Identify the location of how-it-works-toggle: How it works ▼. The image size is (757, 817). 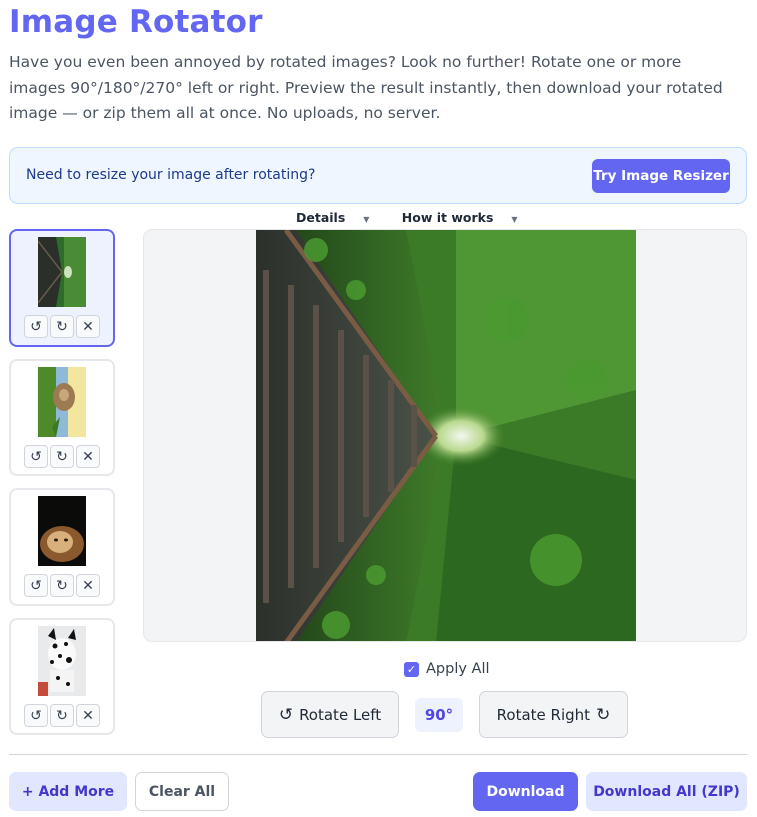
(467, 217).